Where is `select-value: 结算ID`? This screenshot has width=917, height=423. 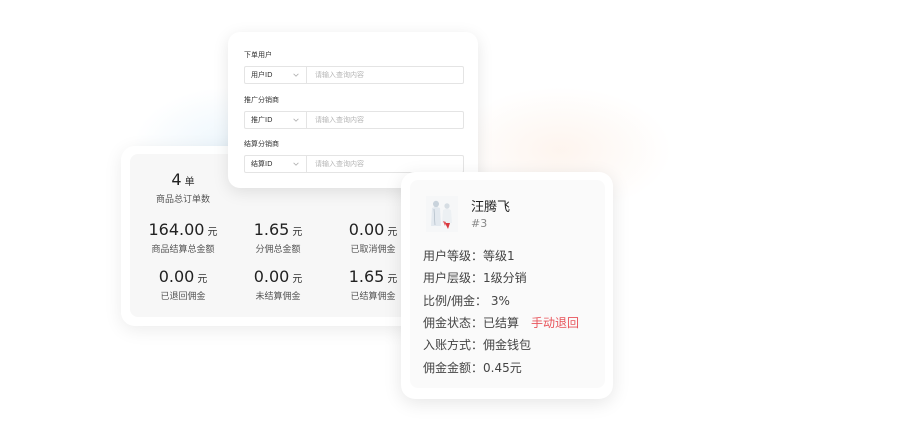 select-value: 结算ID is located at coordinates (262, 164).